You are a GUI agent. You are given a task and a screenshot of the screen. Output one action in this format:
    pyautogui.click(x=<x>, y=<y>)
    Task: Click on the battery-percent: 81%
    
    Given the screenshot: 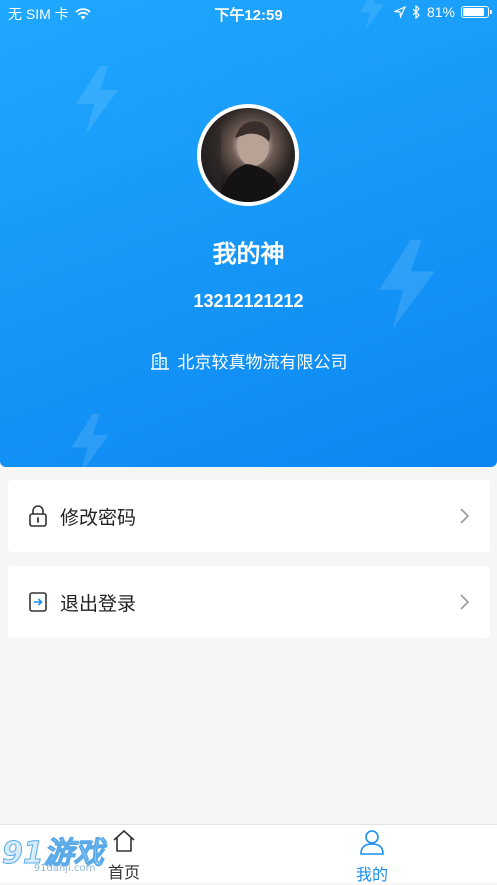 What is the action you would take?
    pyautogui.click(x=440, y=12)
    